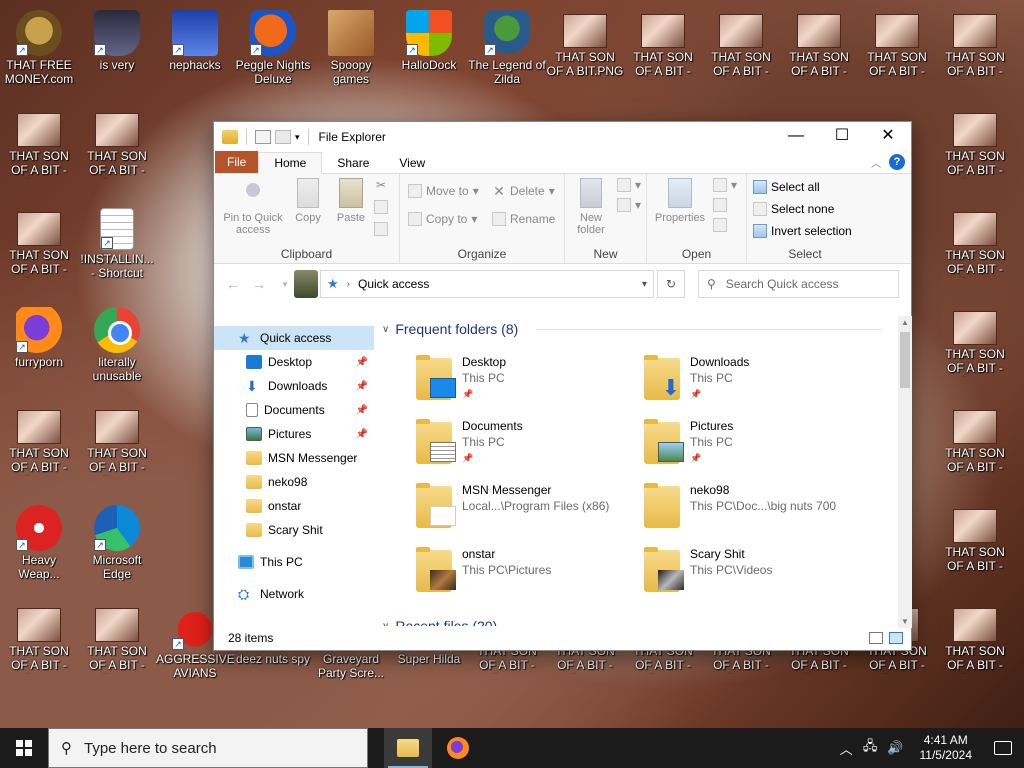 The height and width of the screenshot is (768, 1024). What do you see at coordinates (487, 284) in the screenshot?
I see `address-bar: ★ › Quick access ▾` at bounding box center [487, 284].